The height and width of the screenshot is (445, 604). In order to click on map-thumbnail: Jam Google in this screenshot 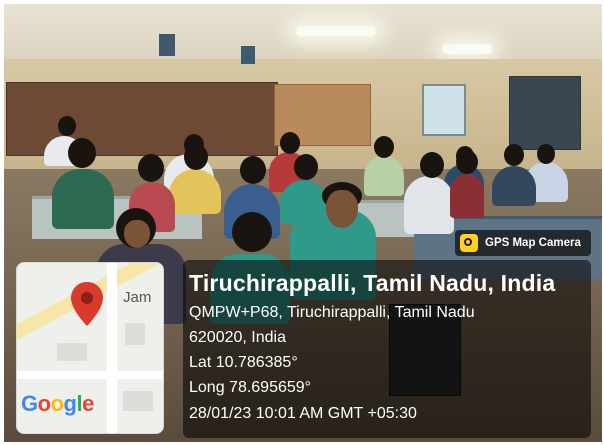, I will do `click(90, 348)`.